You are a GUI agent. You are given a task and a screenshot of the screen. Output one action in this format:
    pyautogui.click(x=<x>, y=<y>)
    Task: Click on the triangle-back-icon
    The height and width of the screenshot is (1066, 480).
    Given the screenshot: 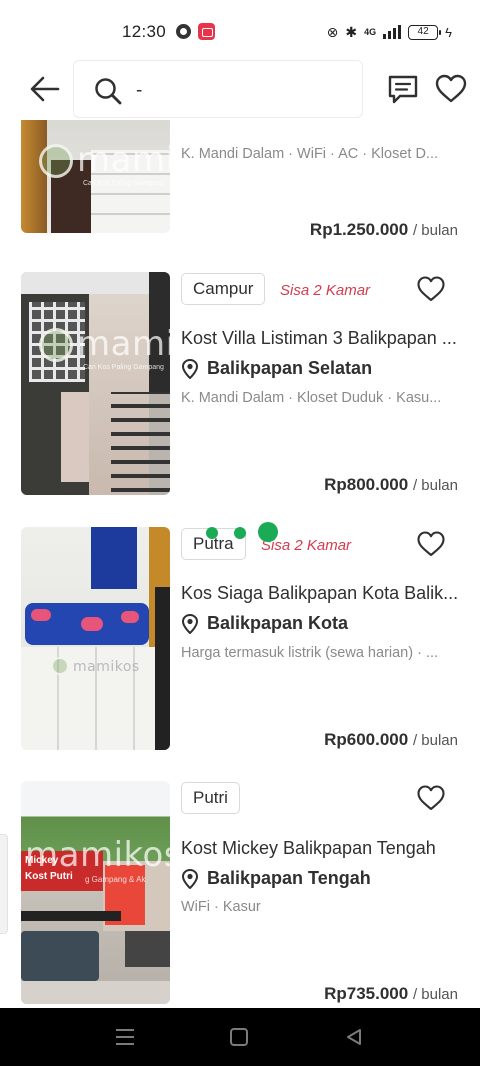 What is the action you would take?
    pyautogui.click(x=354, y=1037)
    